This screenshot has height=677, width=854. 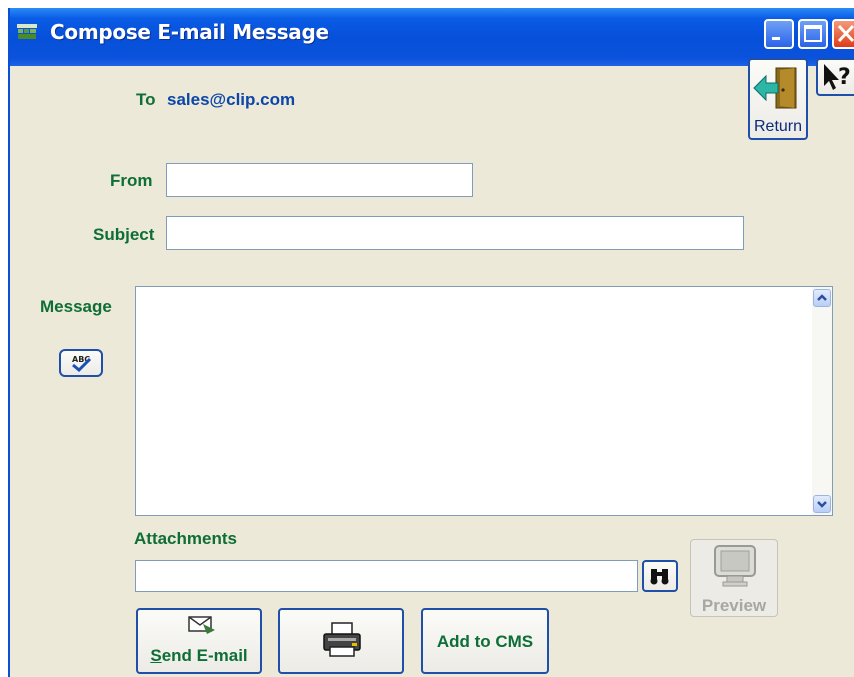 What do you see at coordinates (779, 34) in the screenshot?
I see `minimize-button` at bounding box center [779, 34].